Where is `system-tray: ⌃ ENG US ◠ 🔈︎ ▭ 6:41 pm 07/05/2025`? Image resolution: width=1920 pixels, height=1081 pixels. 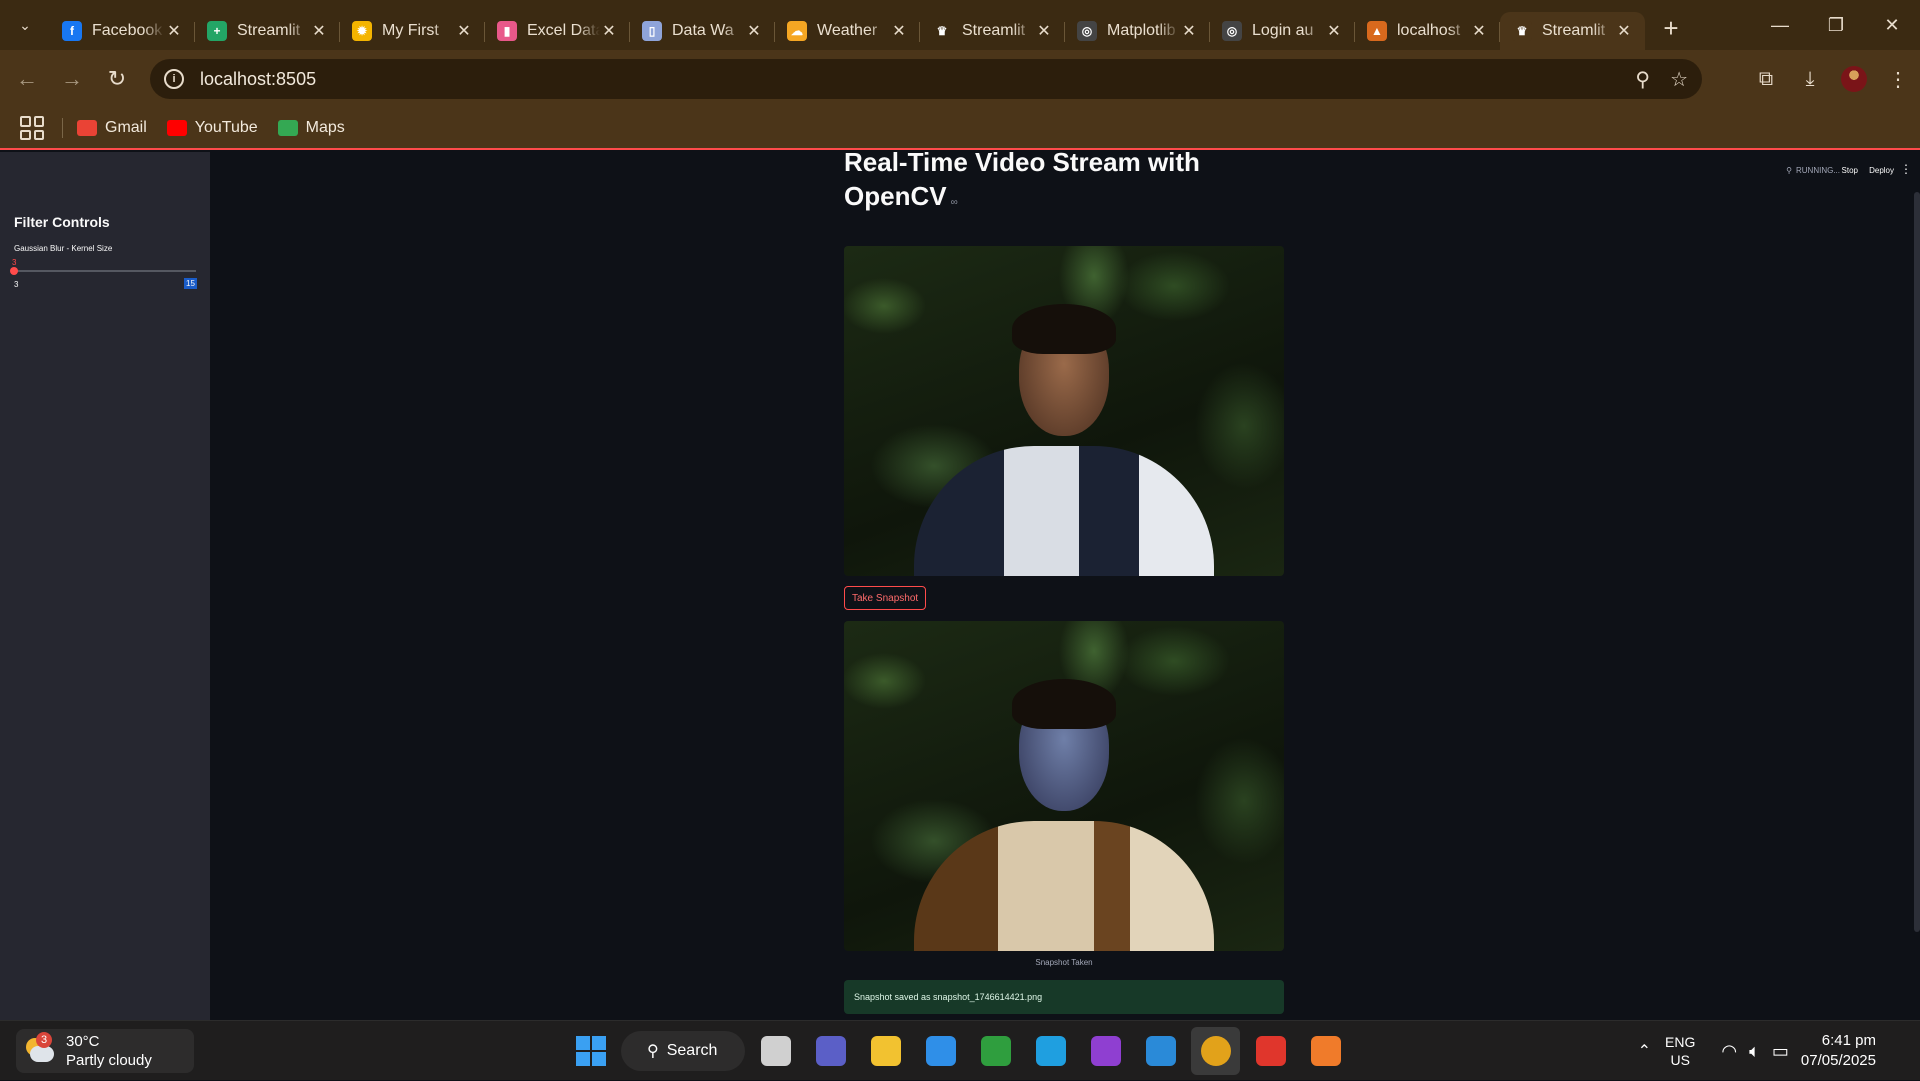 system-tray: ⌃ ENG US ◠ 🔈︎ ▭ 6:41 pm 07/05/2025 is located at coordinates (1779, 1051).